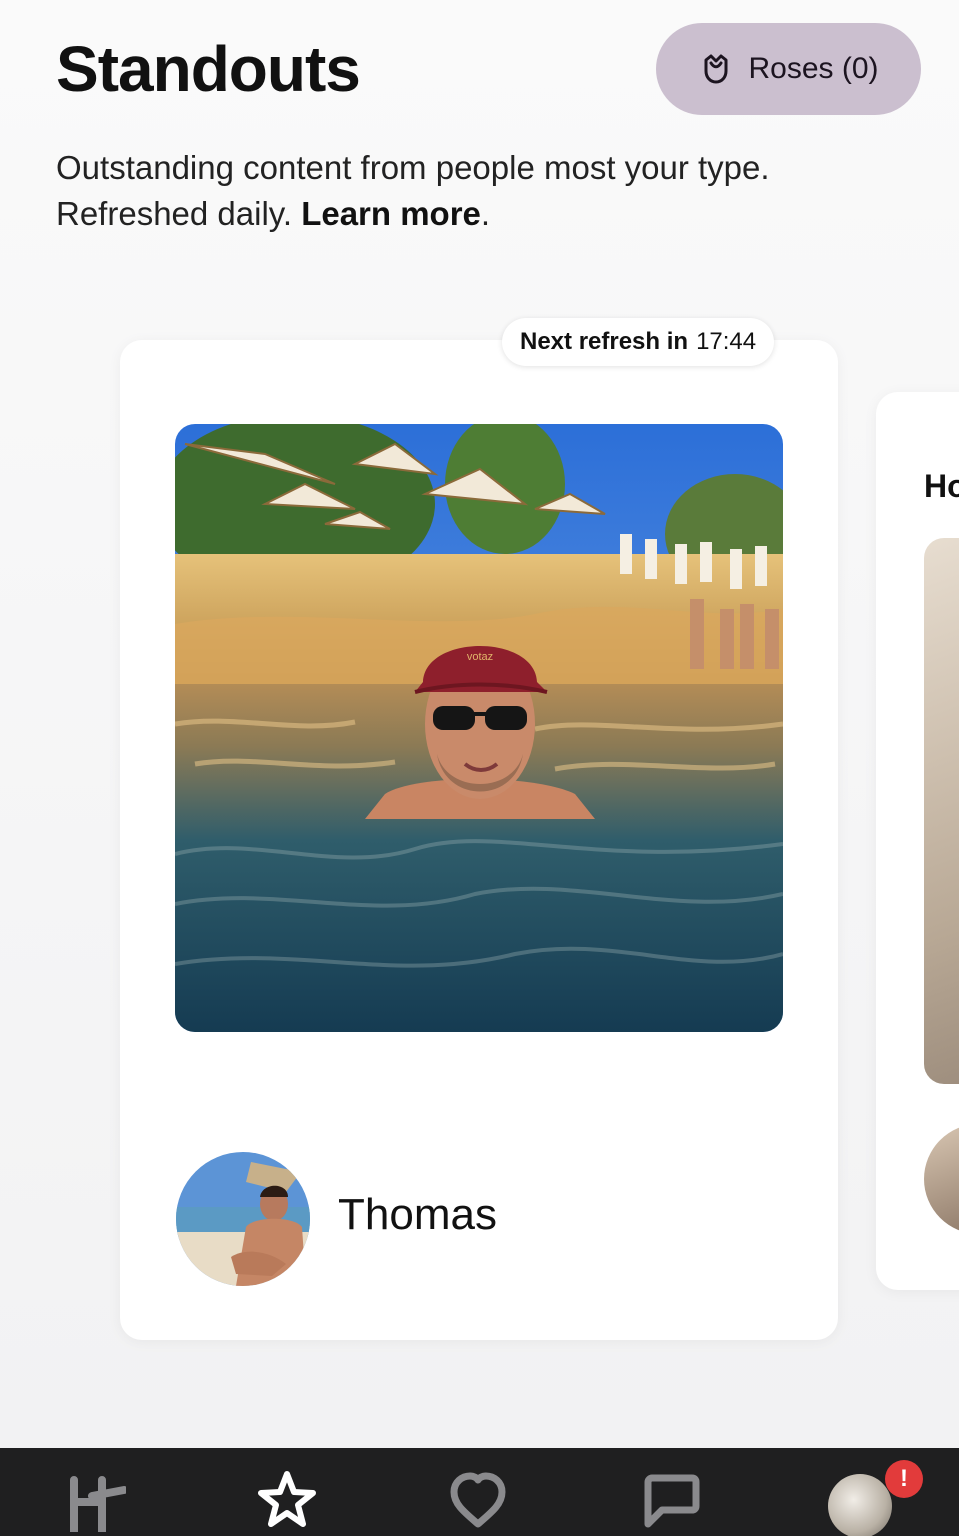 Image resolution: width=959 pixels, height=1536 pixels. What do you see at coordinates (941, 1179) in the screenshot?
I see `next-card-avatar` at bounding box center [941, 1179].